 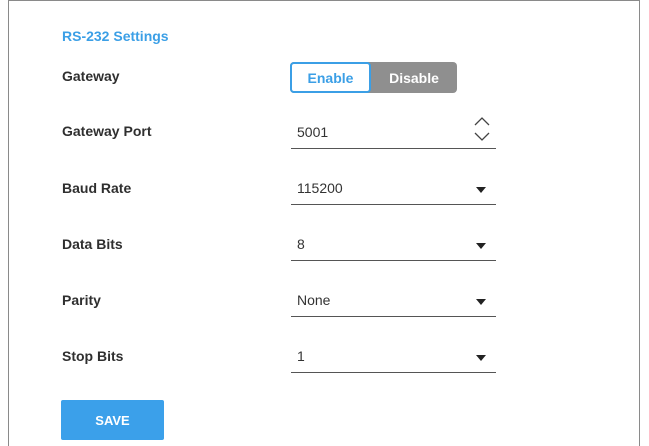 I want to click on gateway-disable-button: Disable, so click(x=414, y=77).